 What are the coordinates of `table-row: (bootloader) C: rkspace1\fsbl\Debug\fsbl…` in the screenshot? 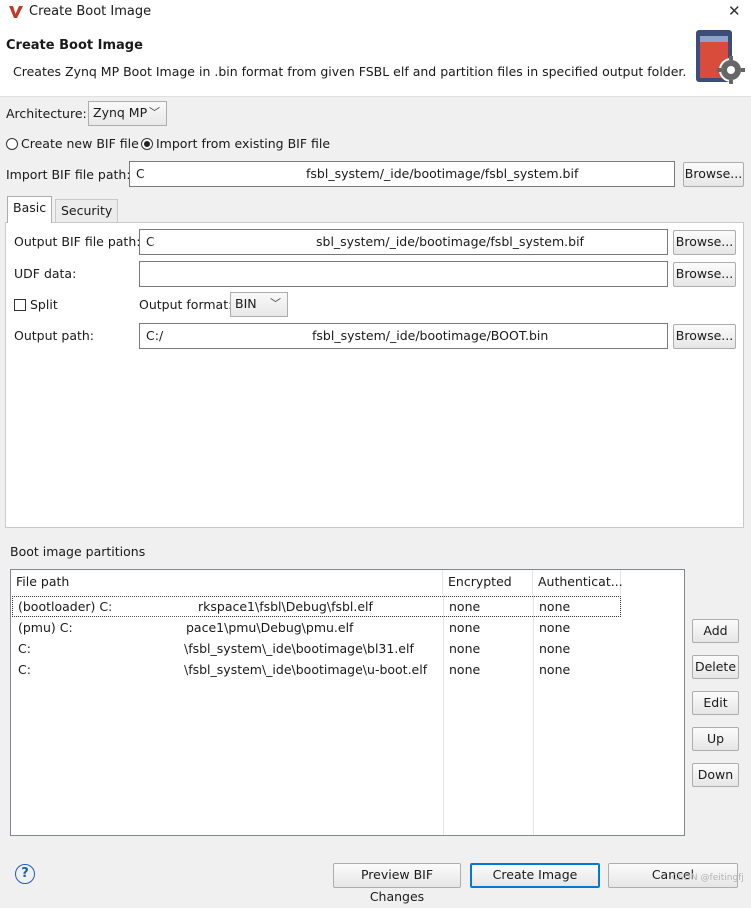 It's located at (316, 606).